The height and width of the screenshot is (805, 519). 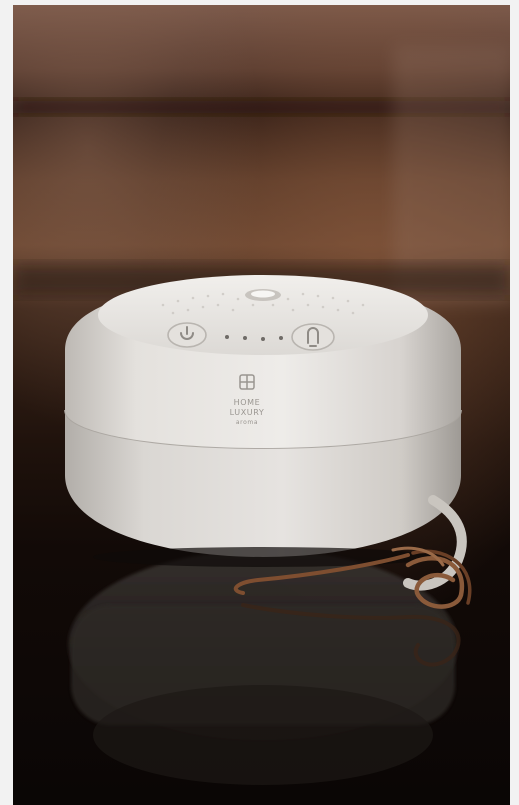 I want to click on brand-line-2: LUXURY, so click(x=247, y=412).